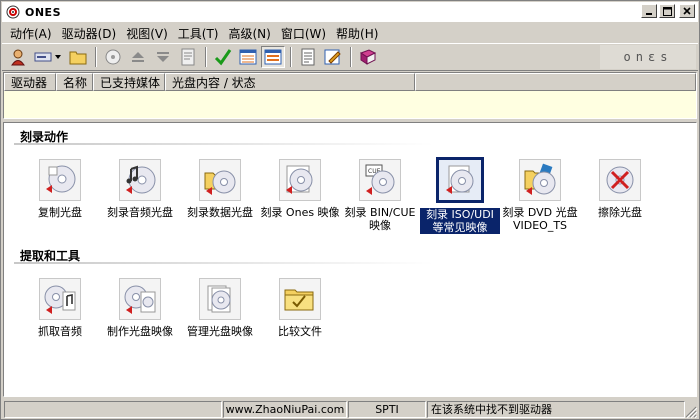 The image size is (700, 420). I want to click on menu-help: 帮助(H), so click(358, 33).